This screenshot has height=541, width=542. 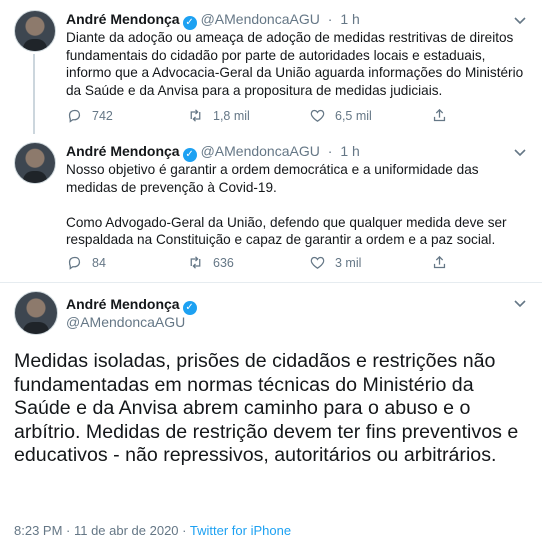 I want to click on retweet-button: 1,8 mil, so click(x=218, y=115).